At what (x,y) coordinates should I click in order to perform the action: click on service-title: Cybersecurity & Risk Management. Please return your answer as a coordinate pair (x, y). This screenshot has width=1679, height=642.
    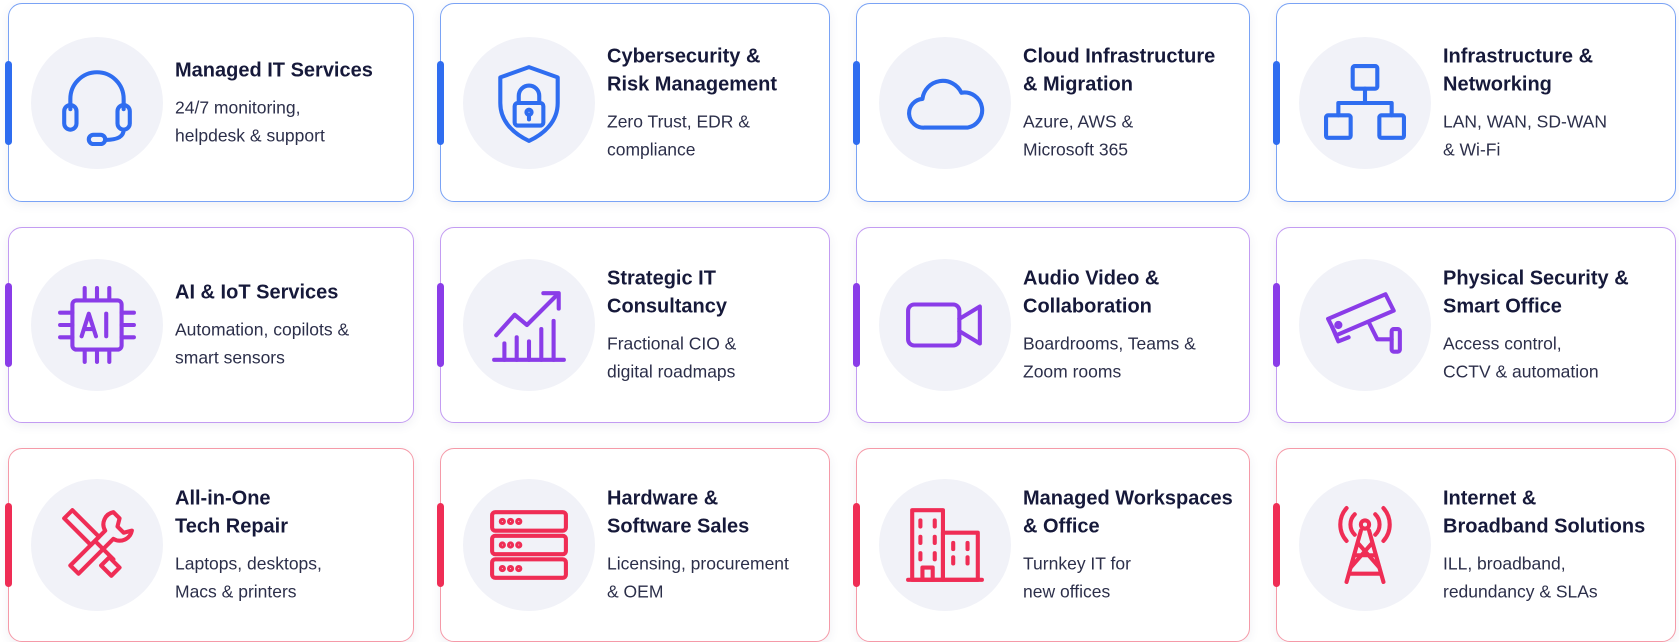
    Looking at the image, I should click on (692, 70).